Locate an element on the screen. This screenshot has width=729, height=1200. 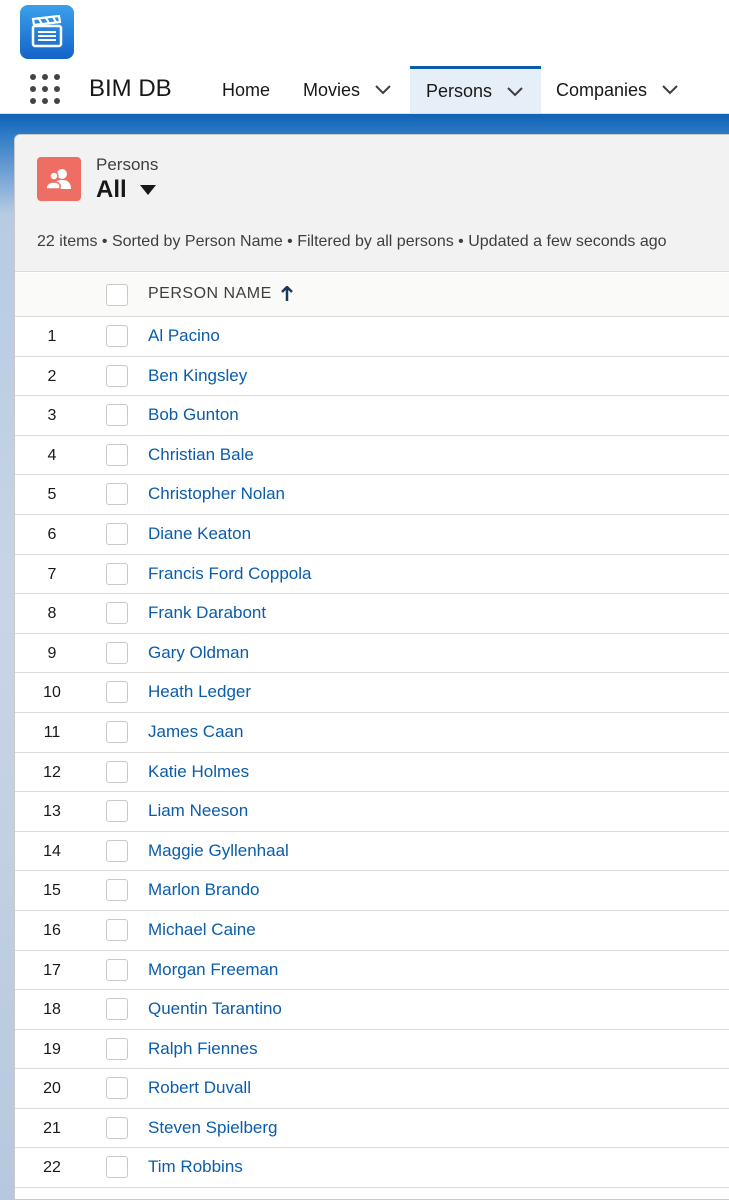
person-name-link: Ralph Fiennes is located at coordinates (203, 1049).